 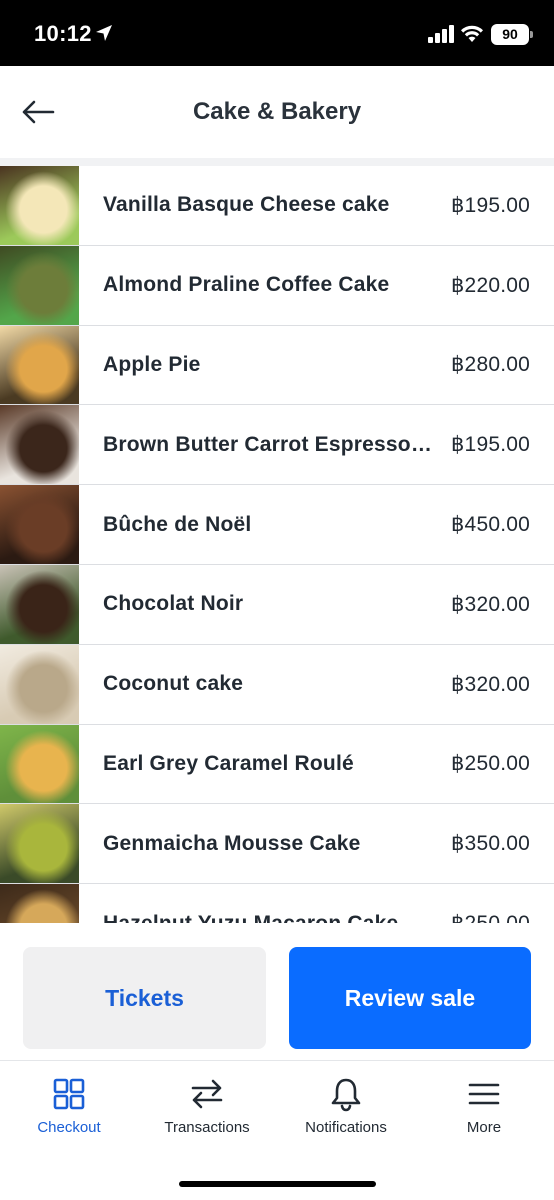 What do you see at coordinates (346, 1095) in the screenshot?
I see `bell-icon` at bounding box center [346, 1095].